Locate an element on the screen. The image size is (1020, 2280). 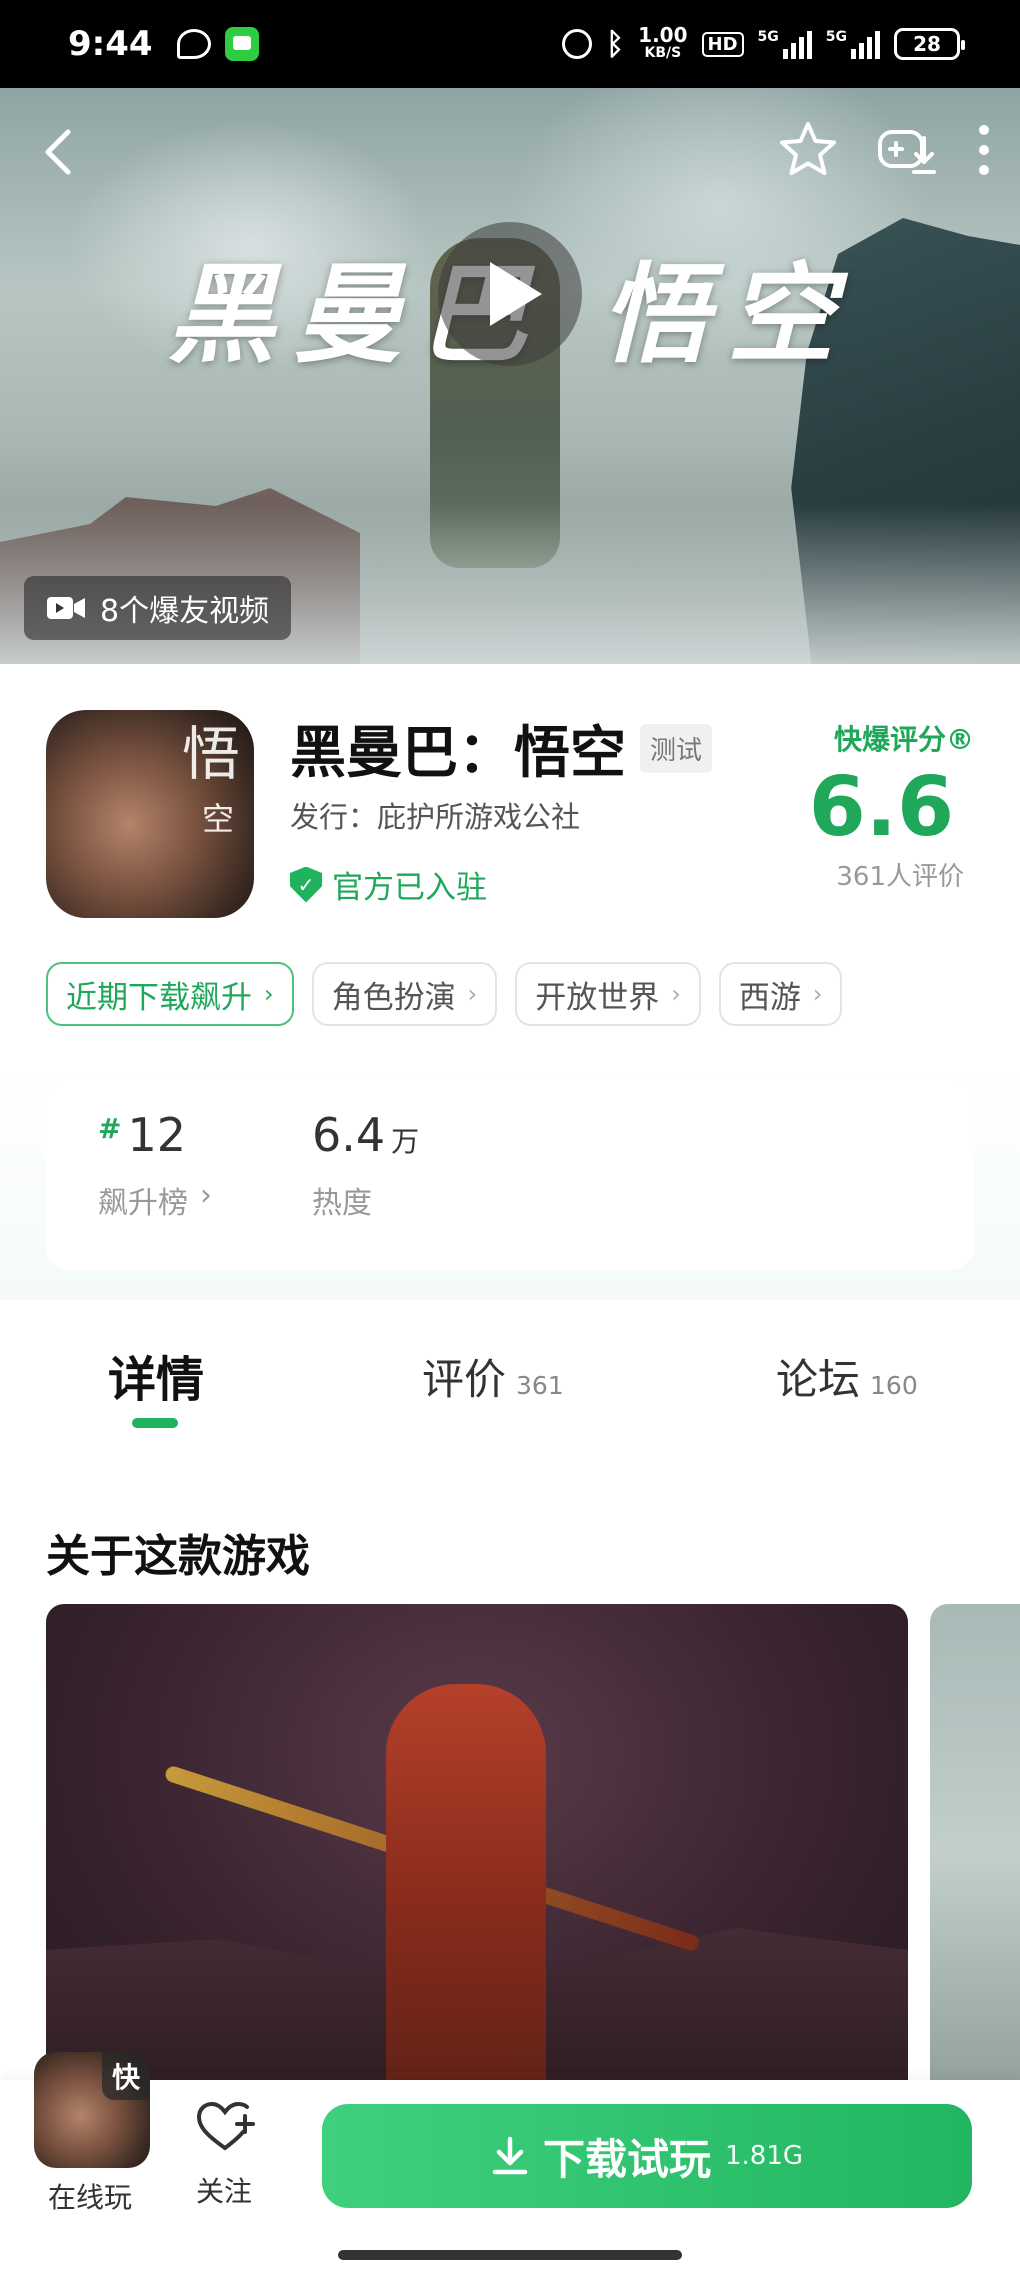
online-play-icon: 快 is located at coordinates (92, 2110).